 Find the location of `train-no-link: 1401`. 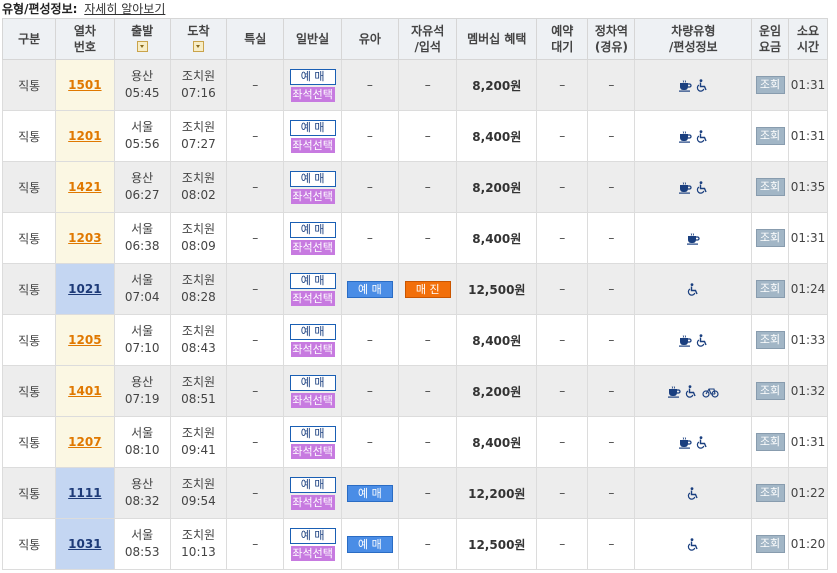

train-no-link: 1401 is located at coordinates (84, 391).